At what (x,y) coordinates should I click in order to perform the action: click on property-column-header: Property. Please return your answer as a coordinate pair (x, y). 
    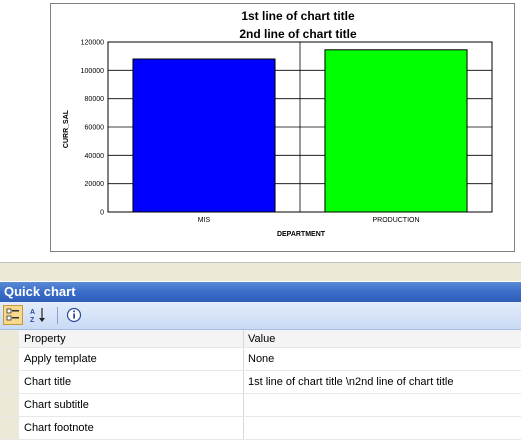
    Looking at the image, I should click on (132, 338).